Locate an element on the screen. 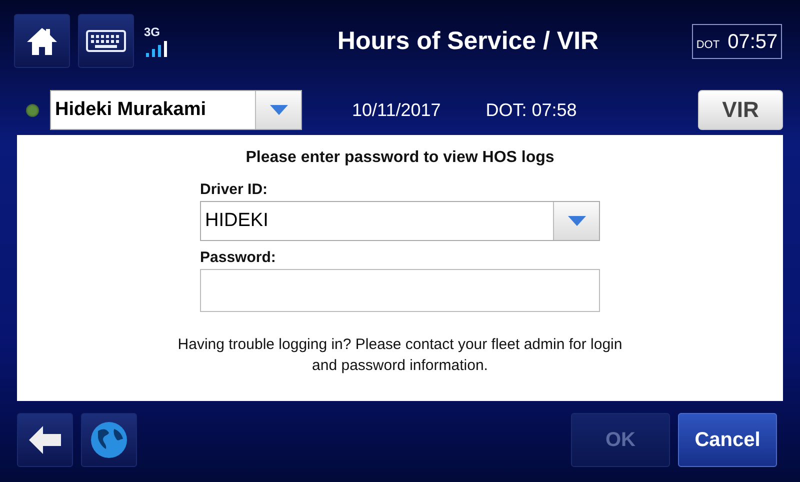 This screenshot has height=482, width=800. vir-button: VIR is located at coordinates (740, 110).